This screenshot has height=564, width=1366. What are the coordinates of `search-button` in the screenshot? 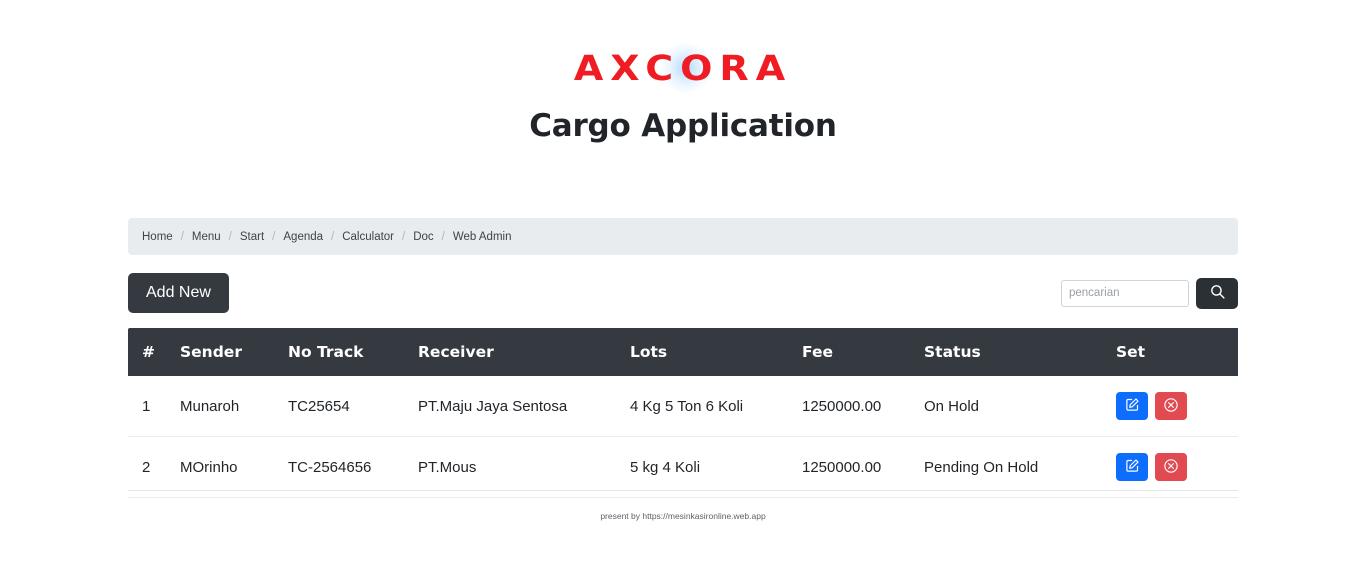 It's located at (1217, 293).